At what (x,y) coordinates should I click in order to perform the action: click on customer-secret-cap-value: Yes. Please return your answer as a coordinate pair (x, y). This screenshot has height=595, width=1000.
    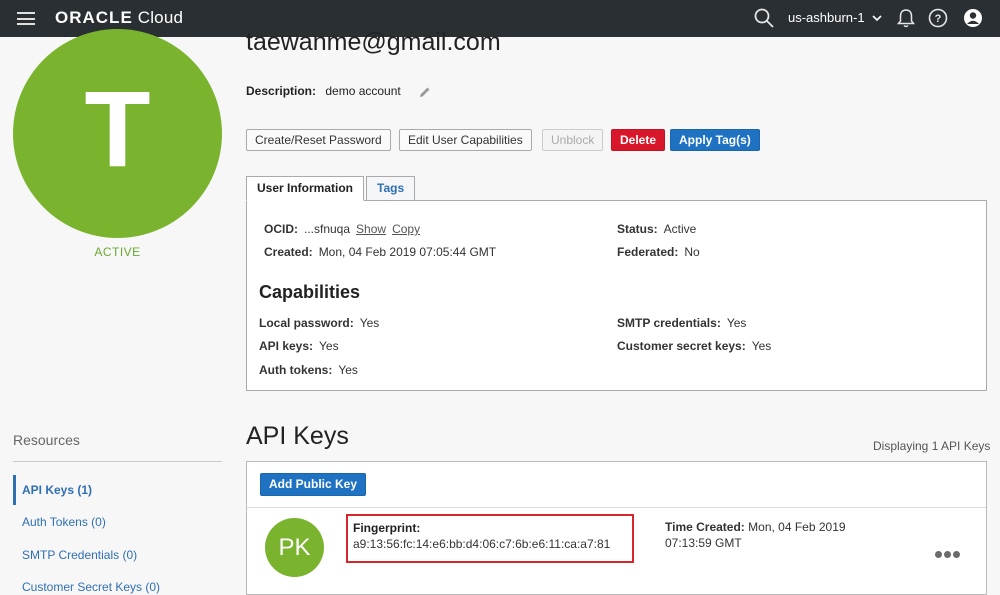
    Looking at the image, I should click on (761, 346).